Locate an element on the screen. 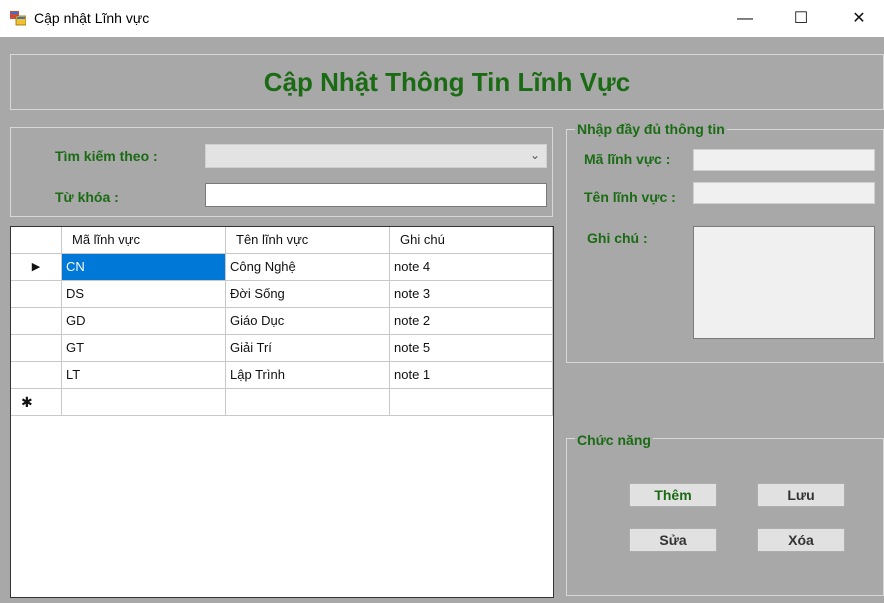  save-button: Lưu is located at coordinates (801, 495).